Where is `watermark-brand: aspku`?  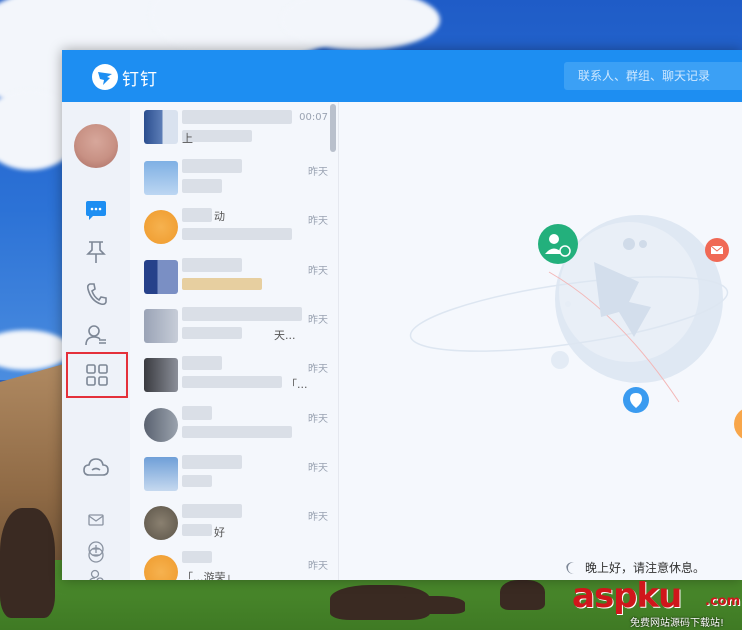 watermark-brand: aspku is located at coordinates (627, 596).